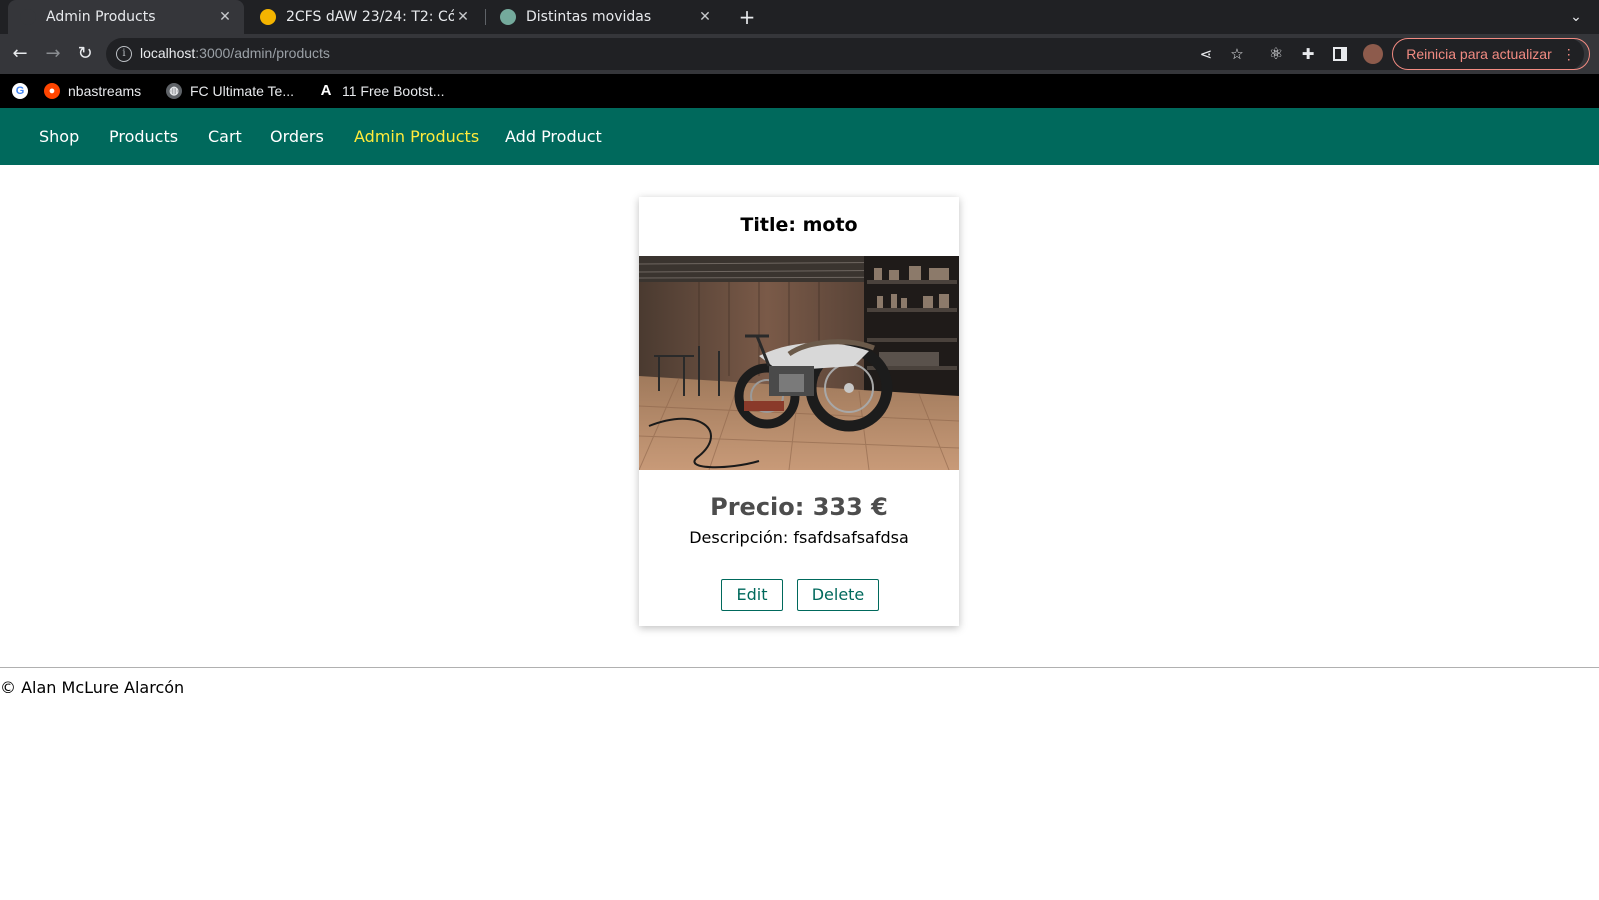  What do you see at coordinates (59, 136) in the screenshot?
I see `nav-shop: Shop` at bounding box center [59, 136].